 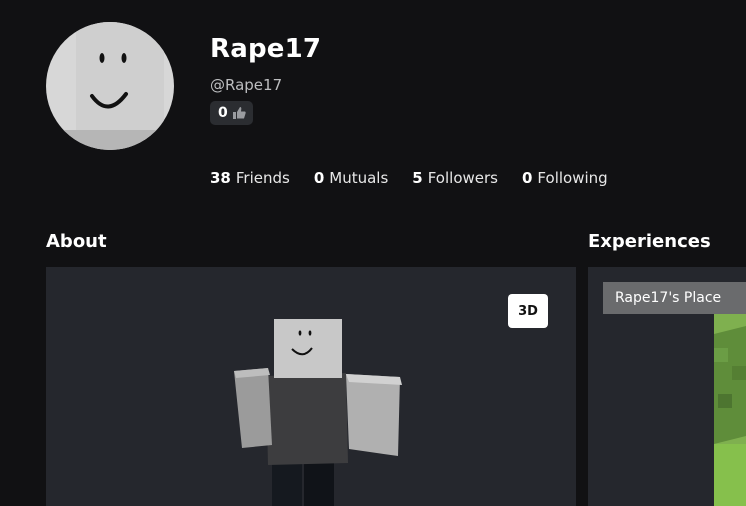 What do you see at coordinates (246, 85) in the screenshot?
I see `username: @Rape17` at bounding box center [246, 85].